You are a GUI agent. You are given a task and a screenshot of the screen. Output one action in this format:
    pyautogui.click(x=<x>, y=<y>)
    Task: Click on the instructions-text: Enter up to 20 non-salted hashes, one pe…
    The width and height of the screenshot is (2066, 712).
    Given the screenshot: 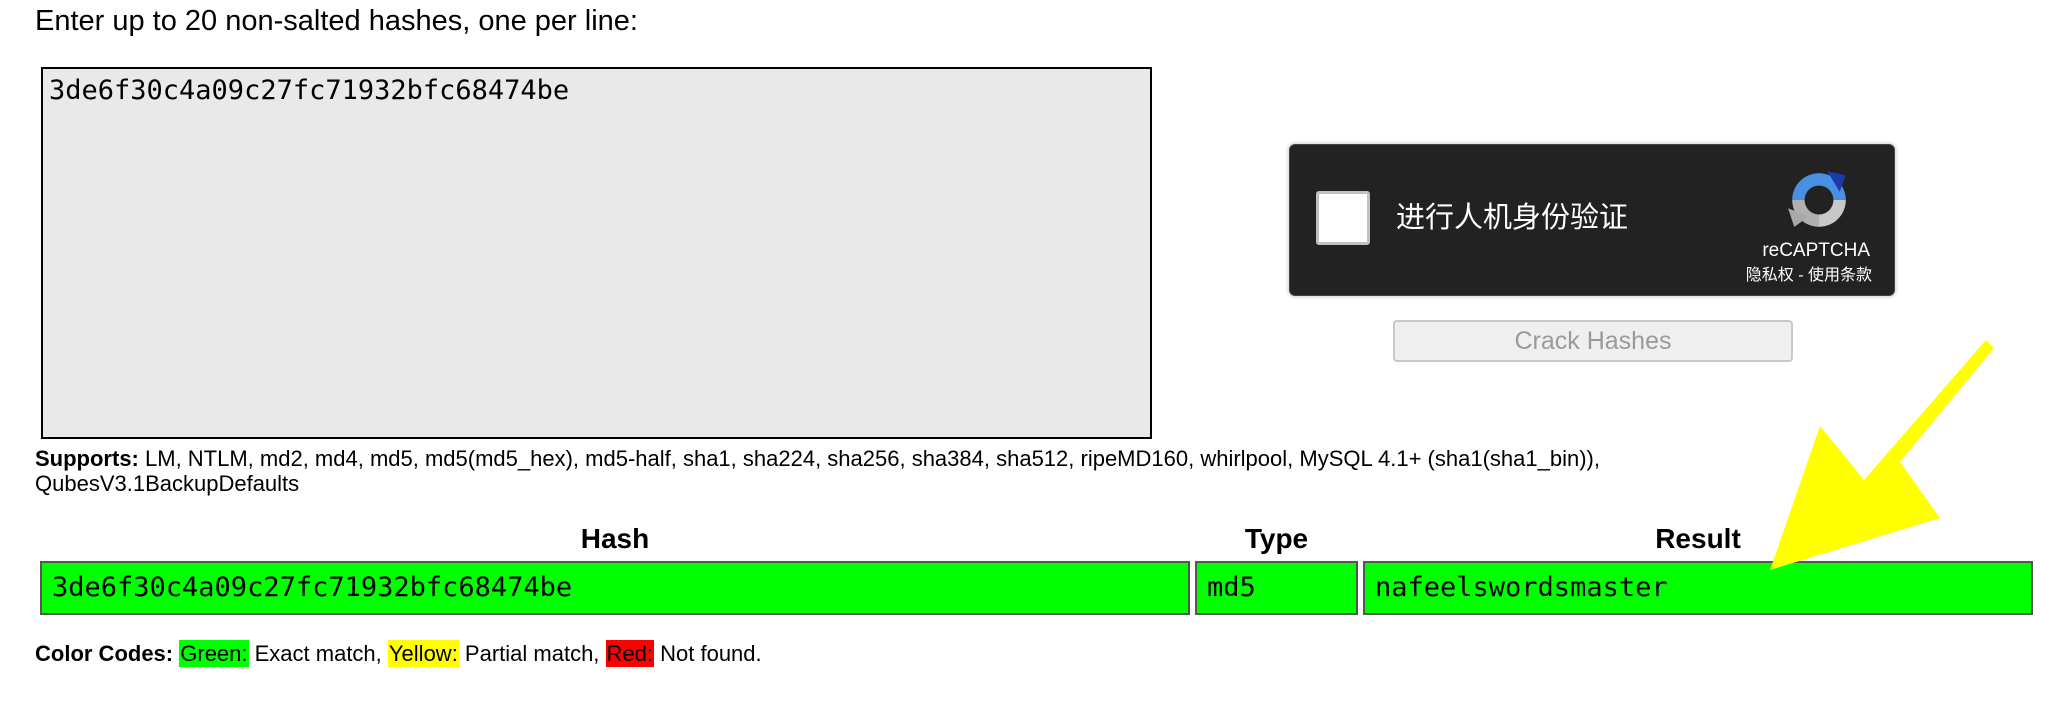 What is the action you would take?
    pyautogui.click(x=336, y=21)
    